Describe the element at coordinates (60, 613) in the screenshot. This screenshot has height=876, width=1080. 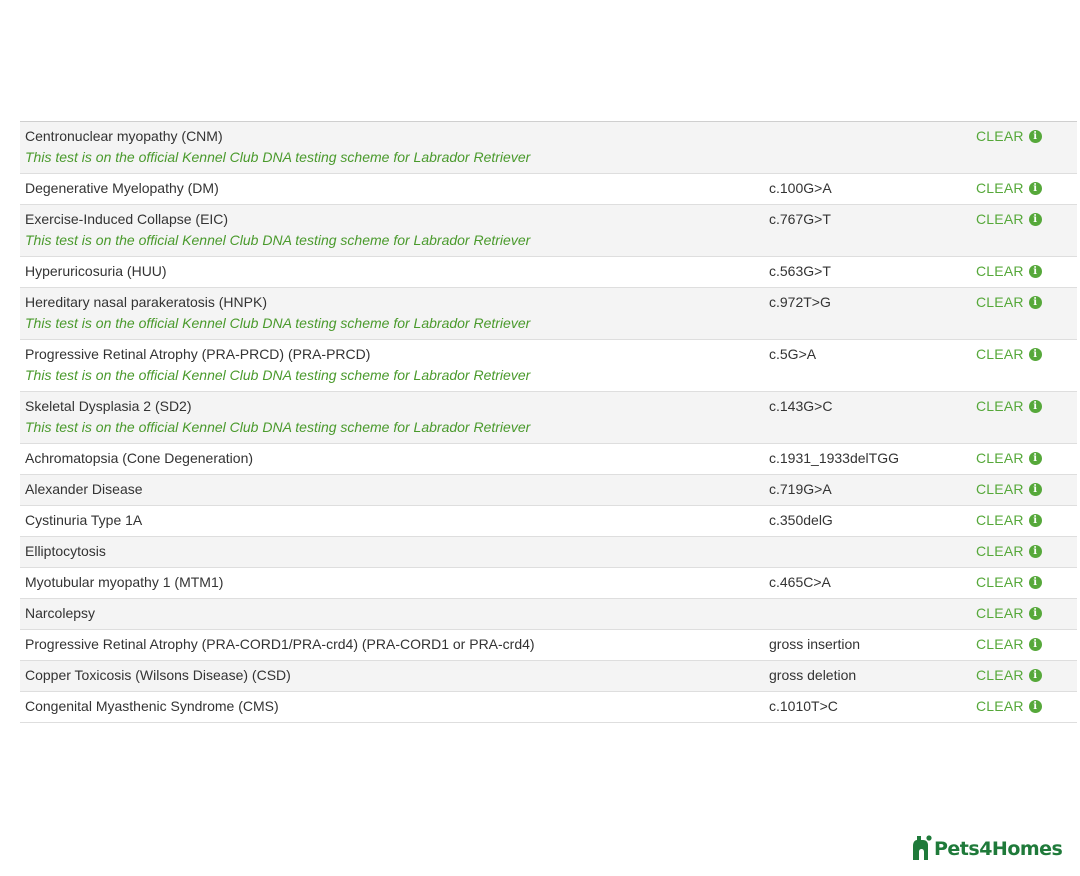
I see `test-name: Narcolepsy` at that location.